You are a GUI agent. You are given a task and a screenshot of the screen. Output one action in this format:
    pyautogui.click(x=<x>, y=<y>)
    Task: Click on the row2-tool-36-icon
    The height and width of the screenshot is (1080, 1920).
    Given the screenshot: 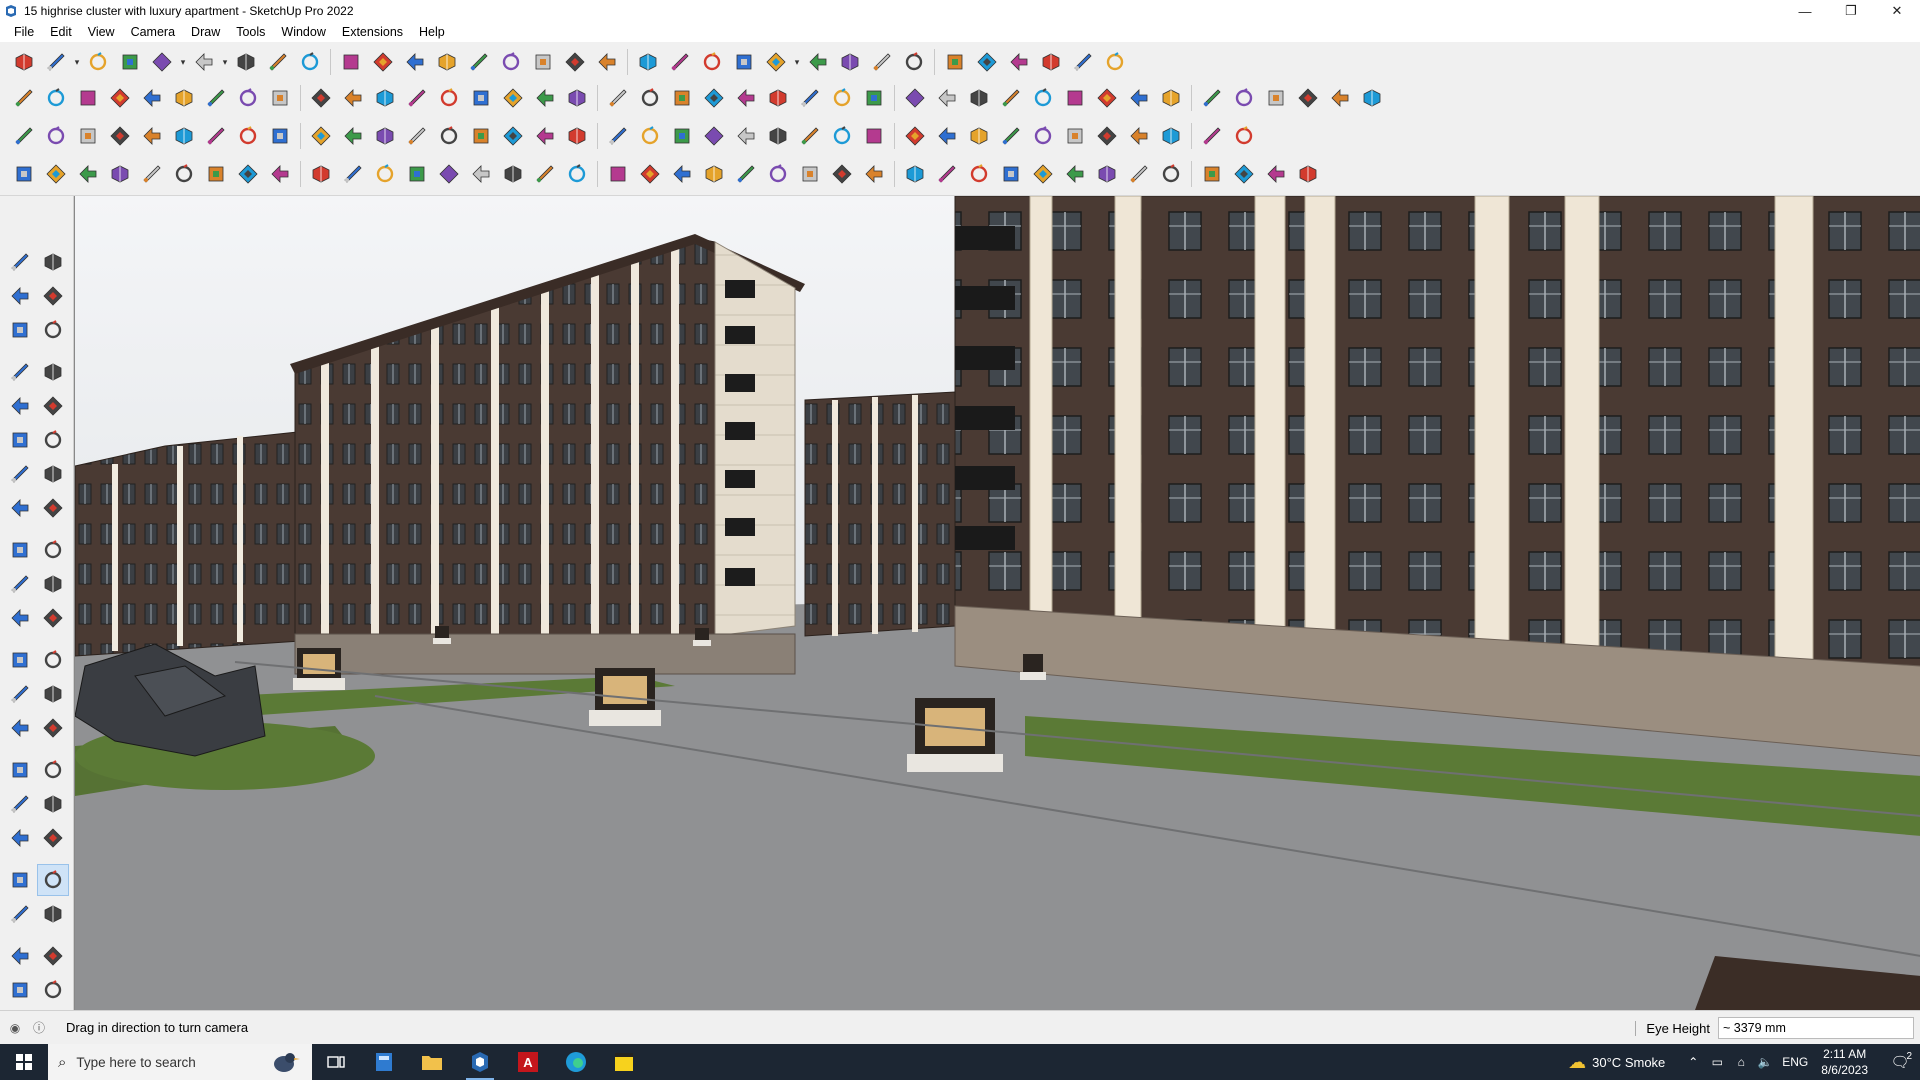 What is the action you would take?
    pyautogui.click(x=1171, y=98)
    